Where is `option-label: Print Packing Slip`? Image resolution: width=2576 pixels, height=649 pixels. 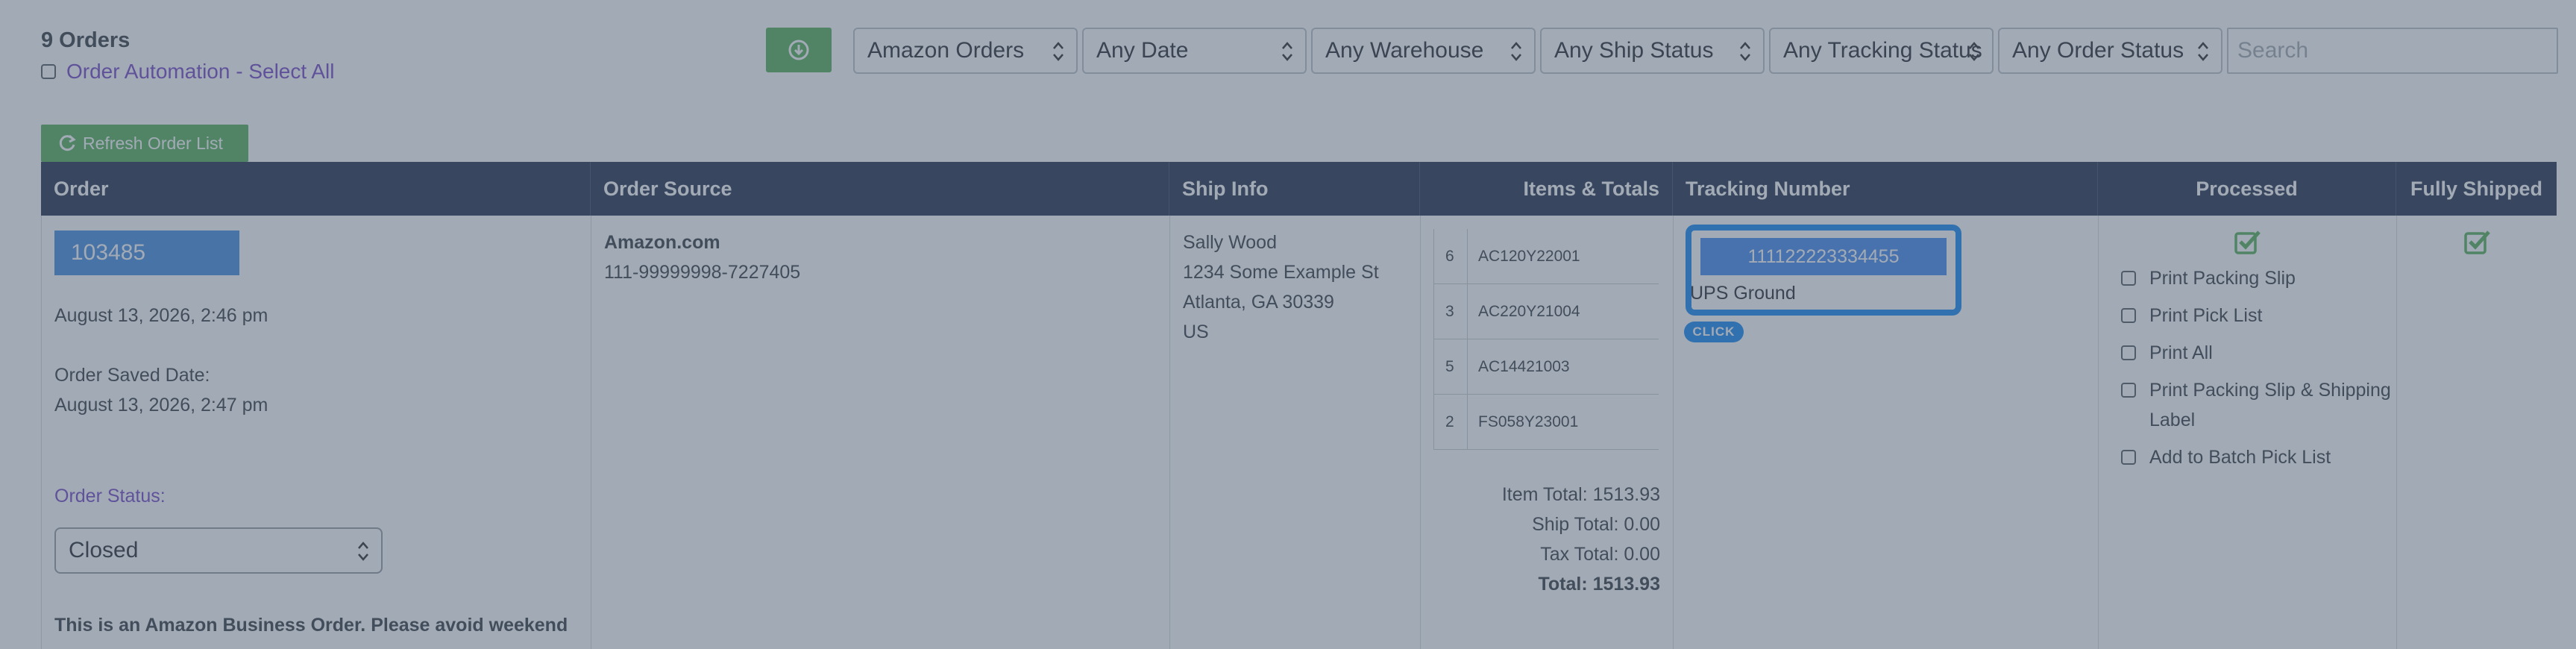
option-label: Print Packing Slip is located at coordinates (2223, 278).